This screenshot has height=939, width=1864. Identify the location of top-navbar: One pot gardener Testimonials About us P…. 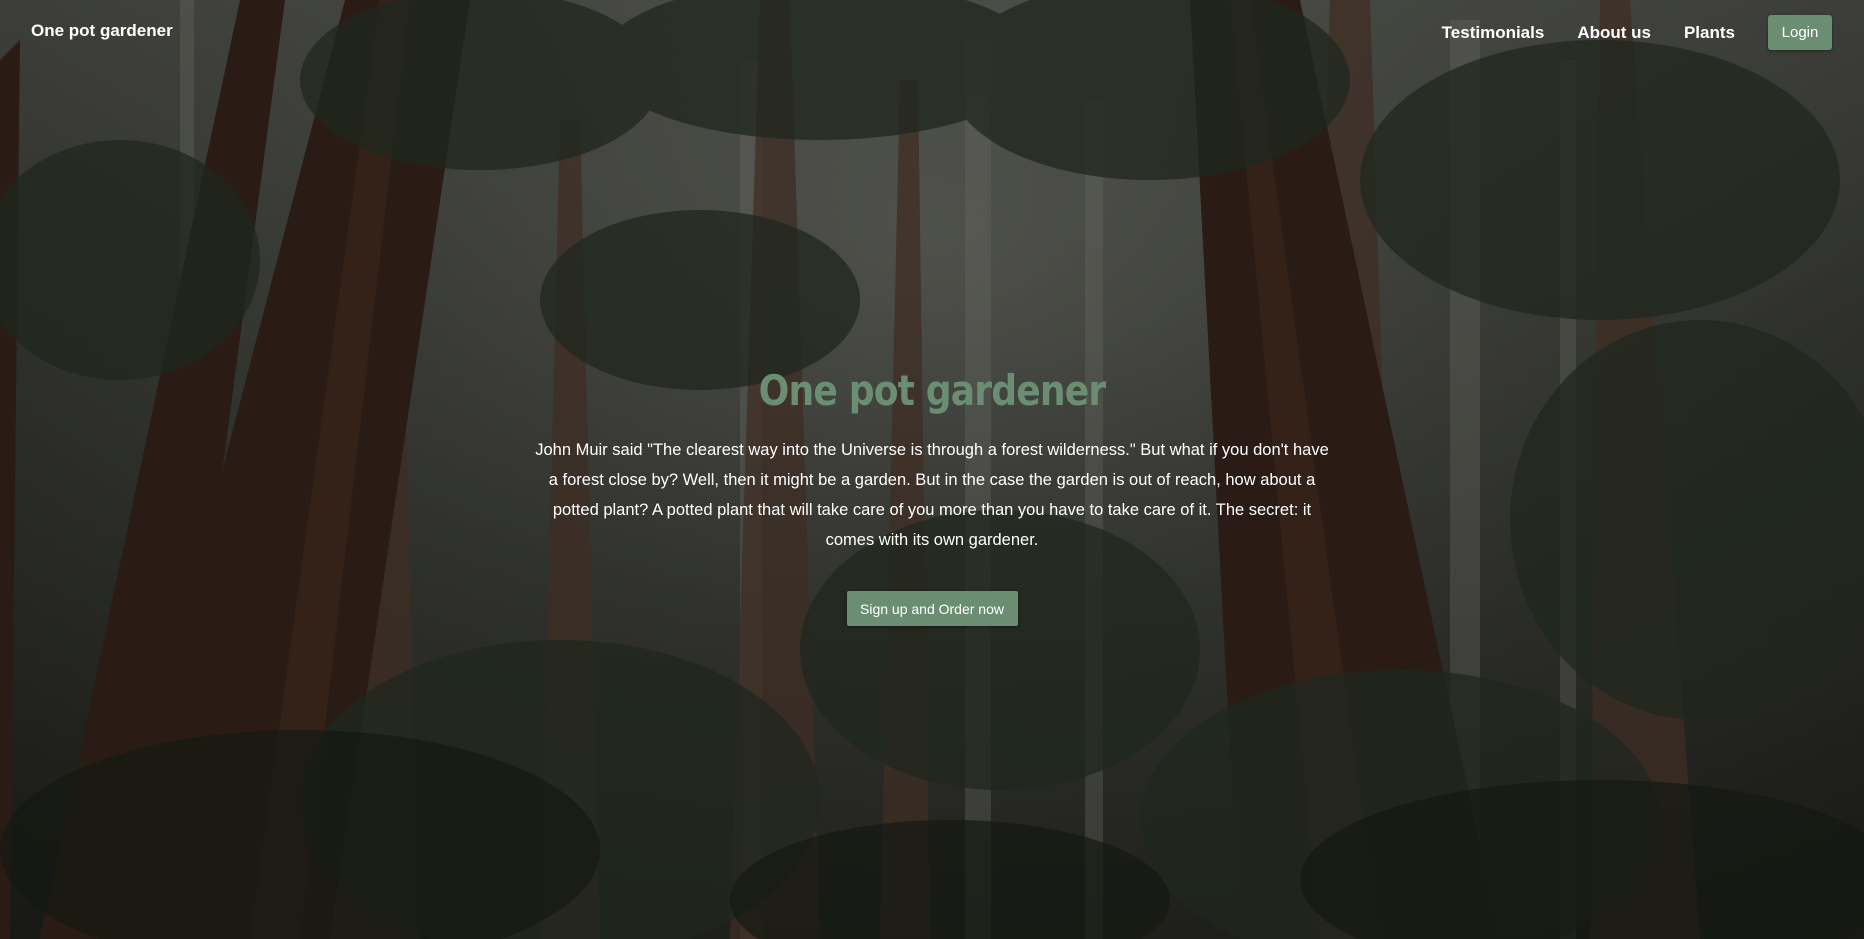
(932, 32).